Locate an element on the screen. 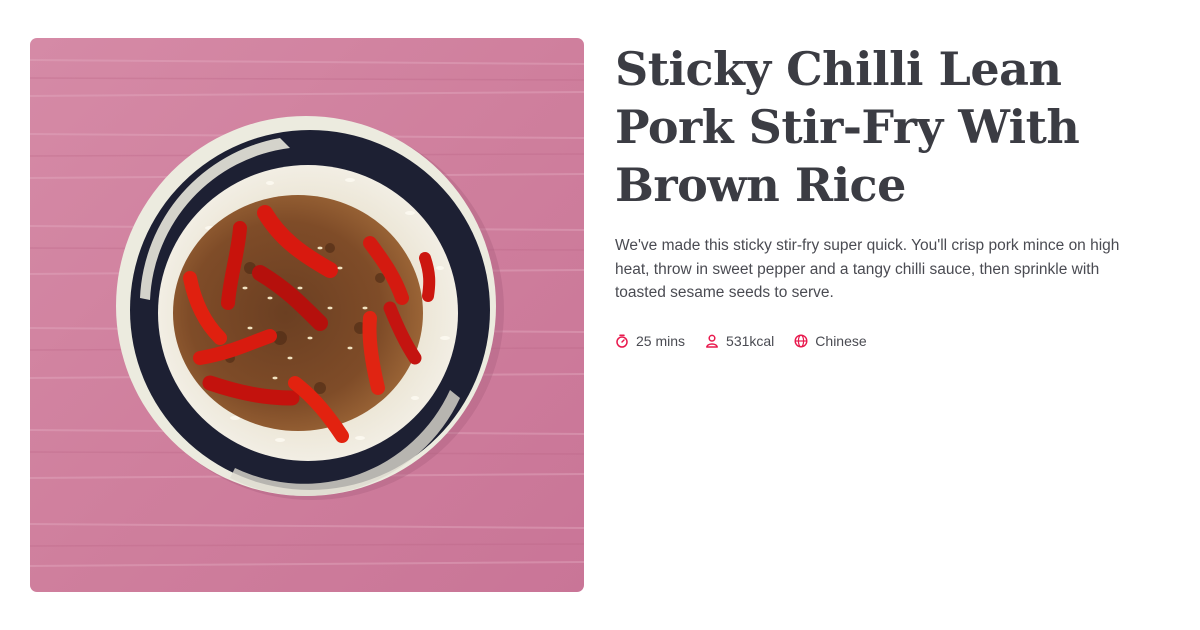 This screenshot has width=1200, height=630. meta-time-label: 25 mins is located at coordinates (661, 340).